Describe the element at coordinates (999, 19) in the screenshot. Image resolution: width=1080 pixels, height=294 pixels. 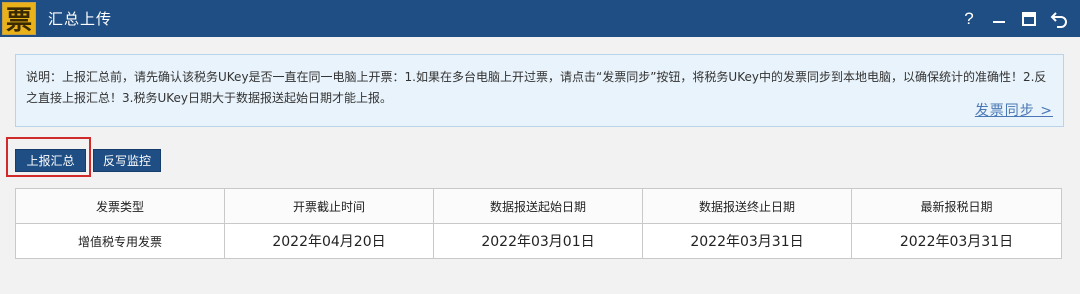
I see `minimize-button` at that location.